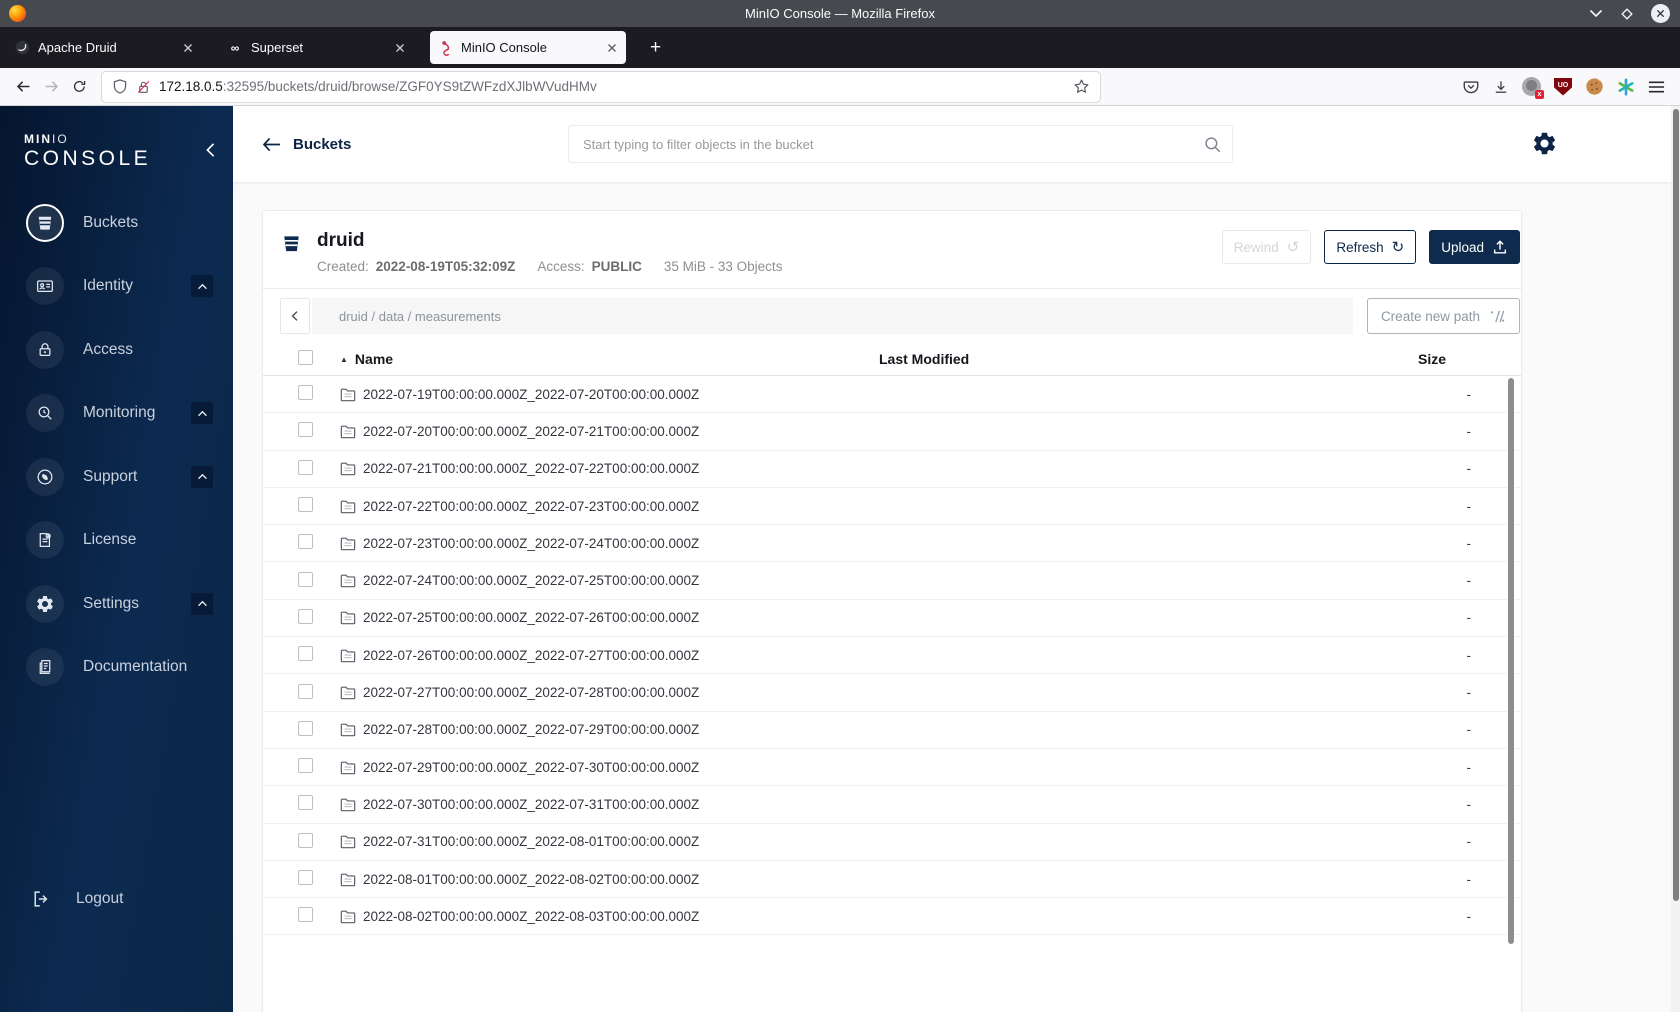 The image size is (1680, 1012). I want to click on cookie-extension-icon, so click(1594, 86).